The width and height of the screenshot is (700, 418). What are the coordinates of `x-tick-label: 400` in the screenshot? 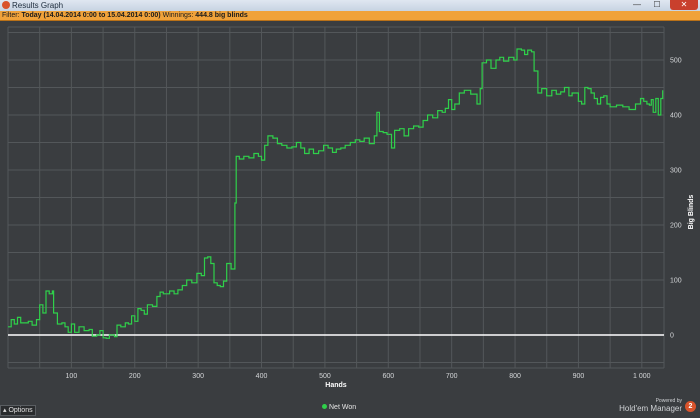 It's located at (262, 376).